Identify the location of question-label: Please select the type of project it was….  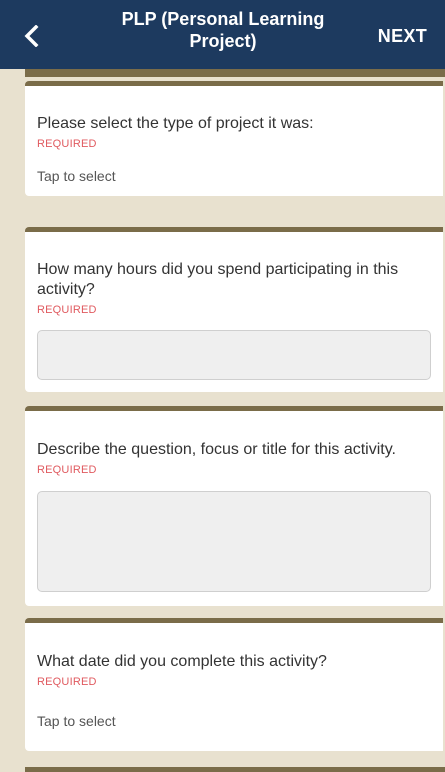
(175, 123).